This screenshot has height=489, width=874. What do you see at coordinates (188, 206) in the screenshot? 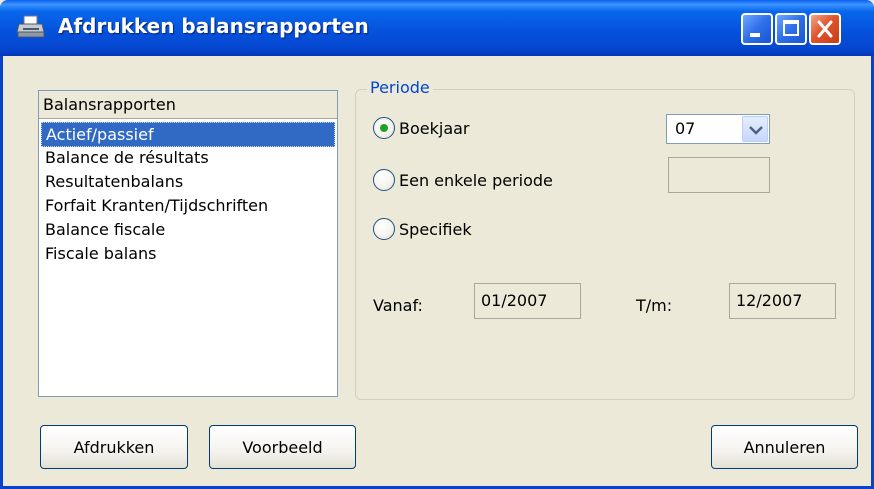
I see `list-item: Forfait Kranten/Tijdschriften` at bounding box center [188, 206].